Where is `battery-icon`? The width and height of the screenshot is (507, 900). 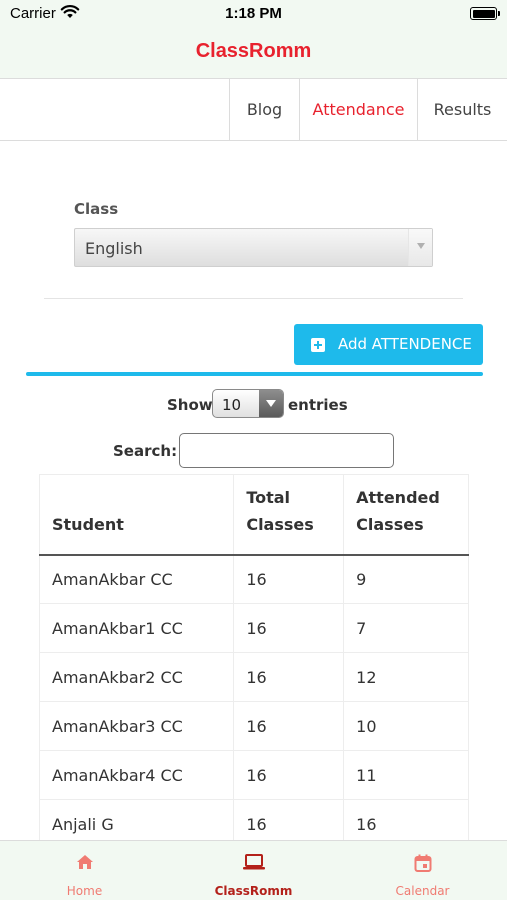 battery-icon is located at coordinates (485, 13).